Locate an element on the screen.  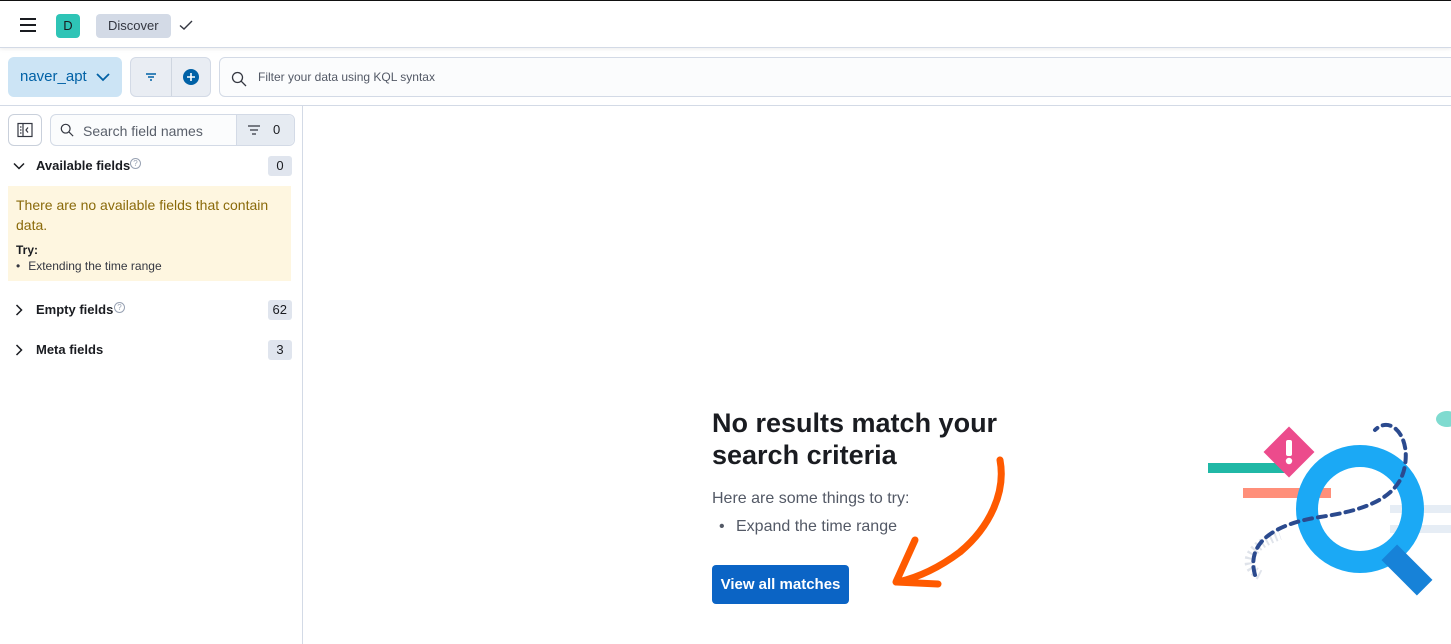
available-fields-label: Available fields is located at coordinates (83, 165).